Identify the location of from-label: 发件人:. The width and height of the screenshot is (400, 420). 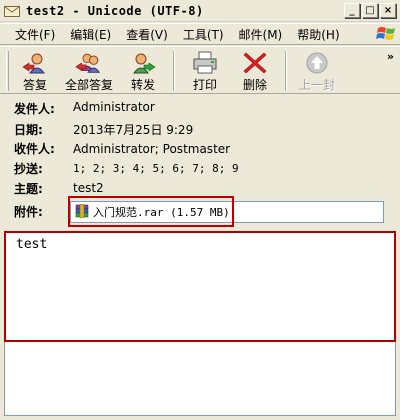
(34, 109).